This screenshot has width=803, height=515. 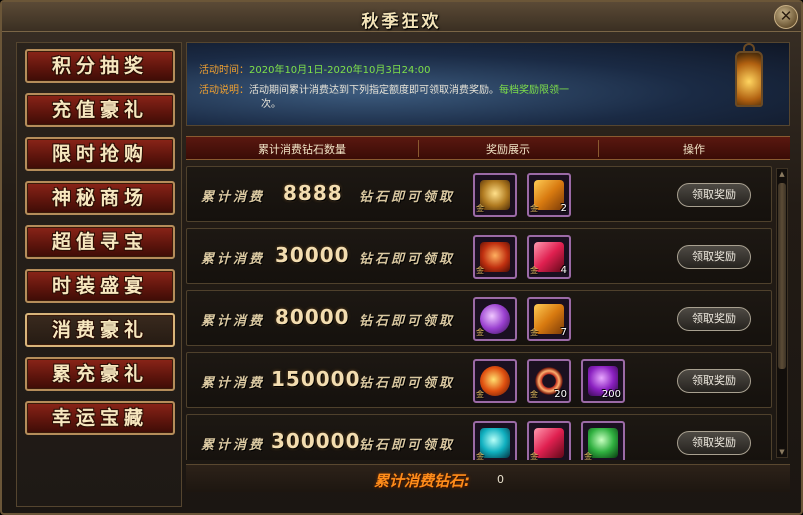 I want to click on bead-bracelet-icon: 金 20, so click(x=549, y=381).